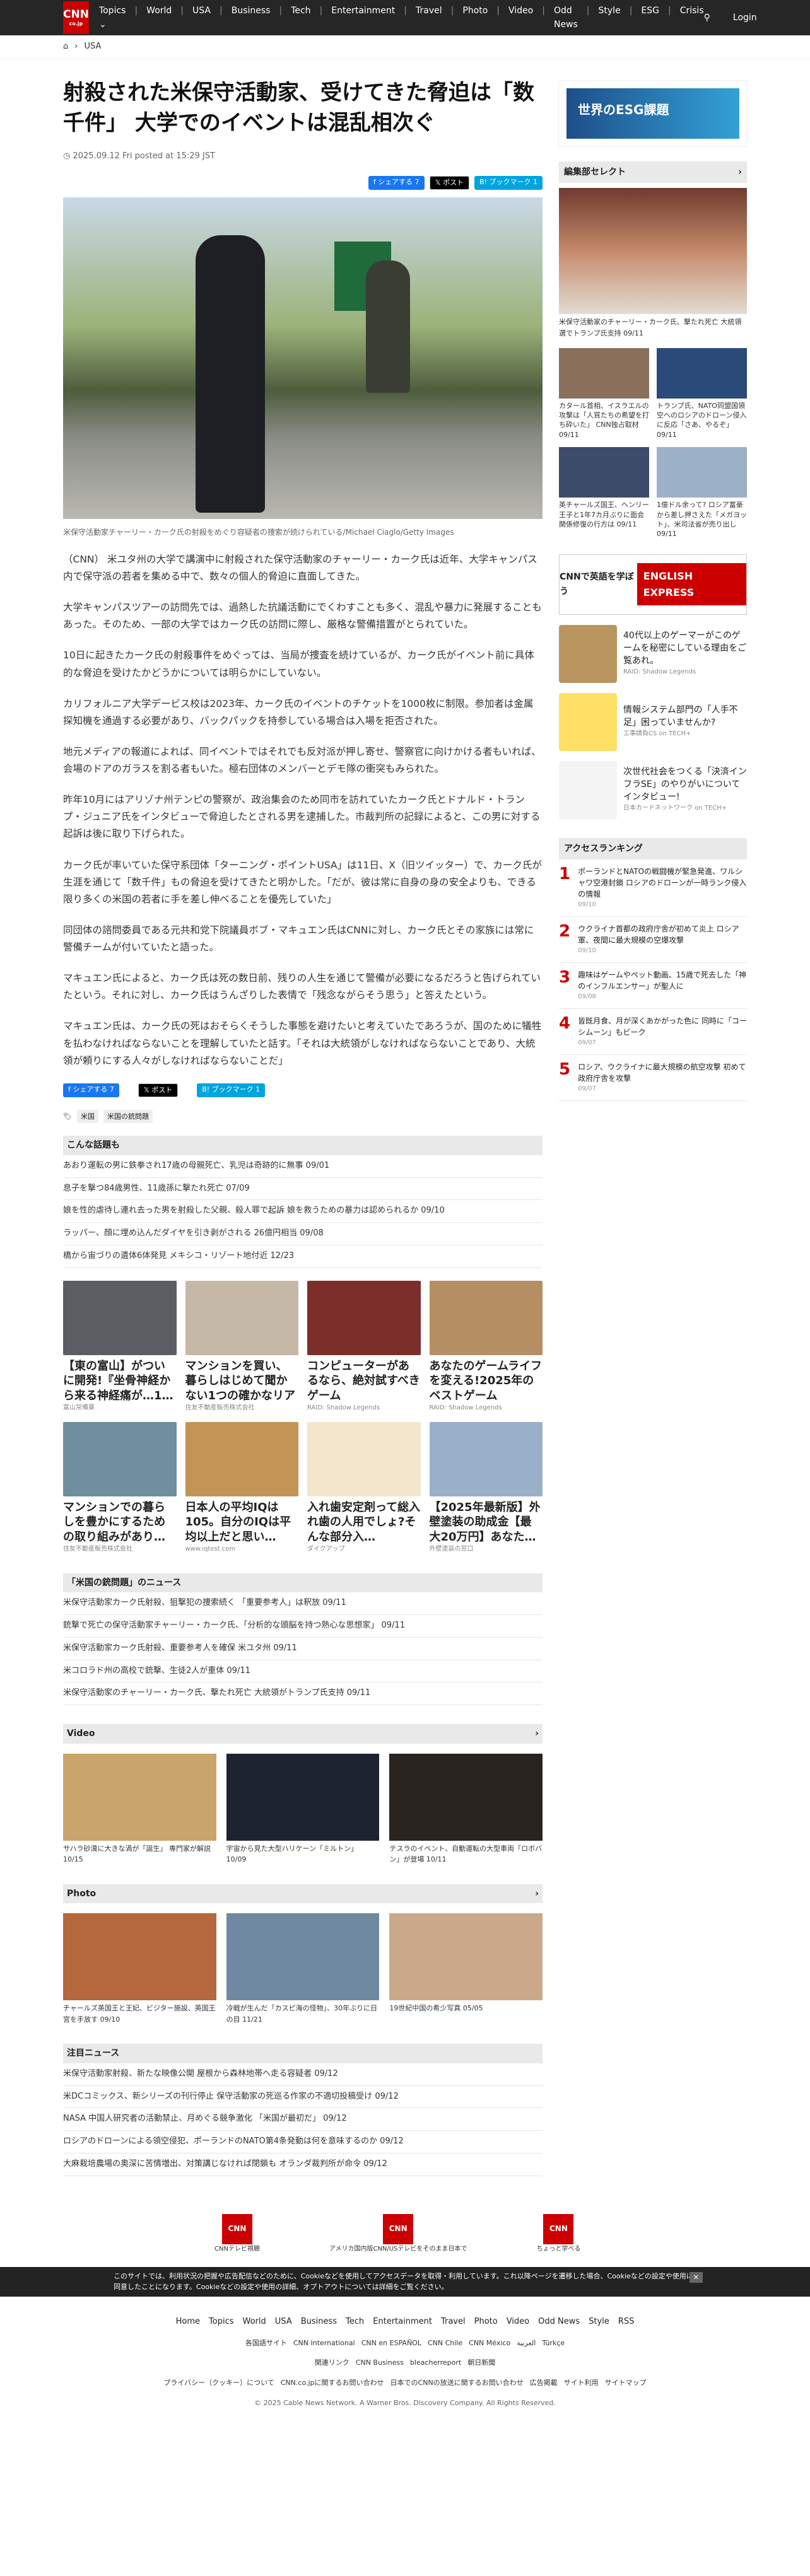 This screenshot has width=810, height=2576. Describe the element at coordinates (544, 2383) in the screenshot. I see `footer-link: 広告掲載` at that location.